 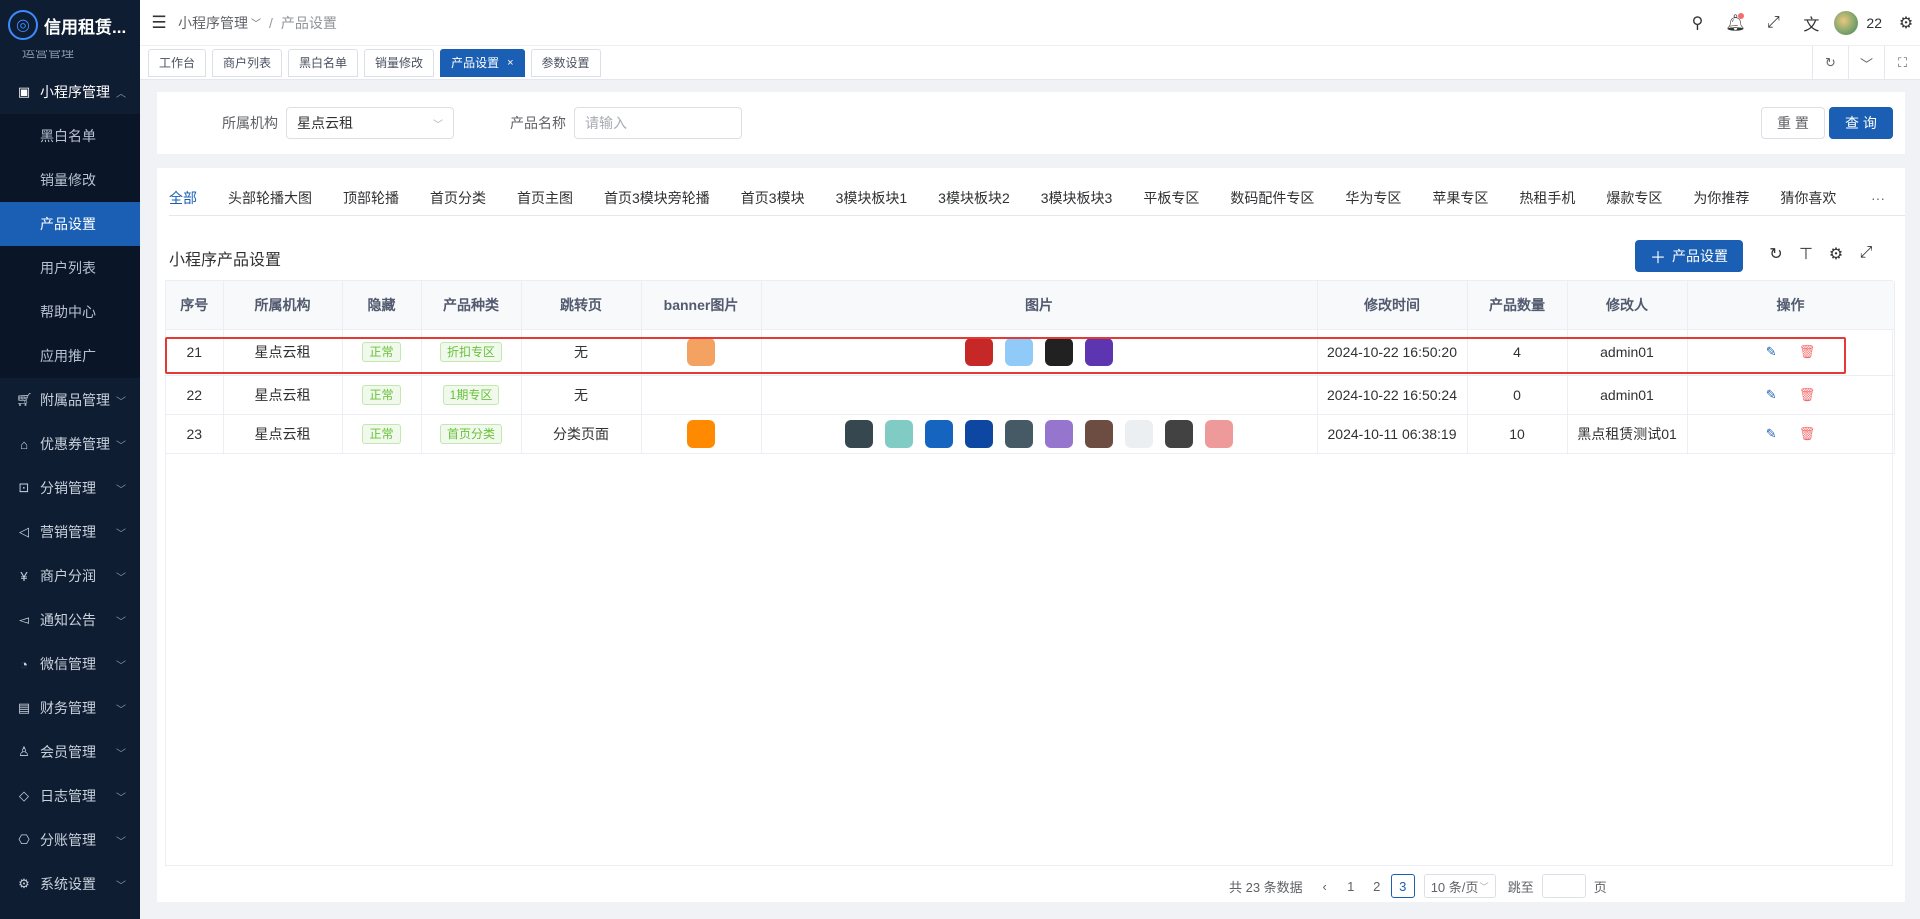 What do you see at coordinates (159, 23) in the screenshot?
I see `menu-toggle-icon: ☰` at bounding box center [159, 23].